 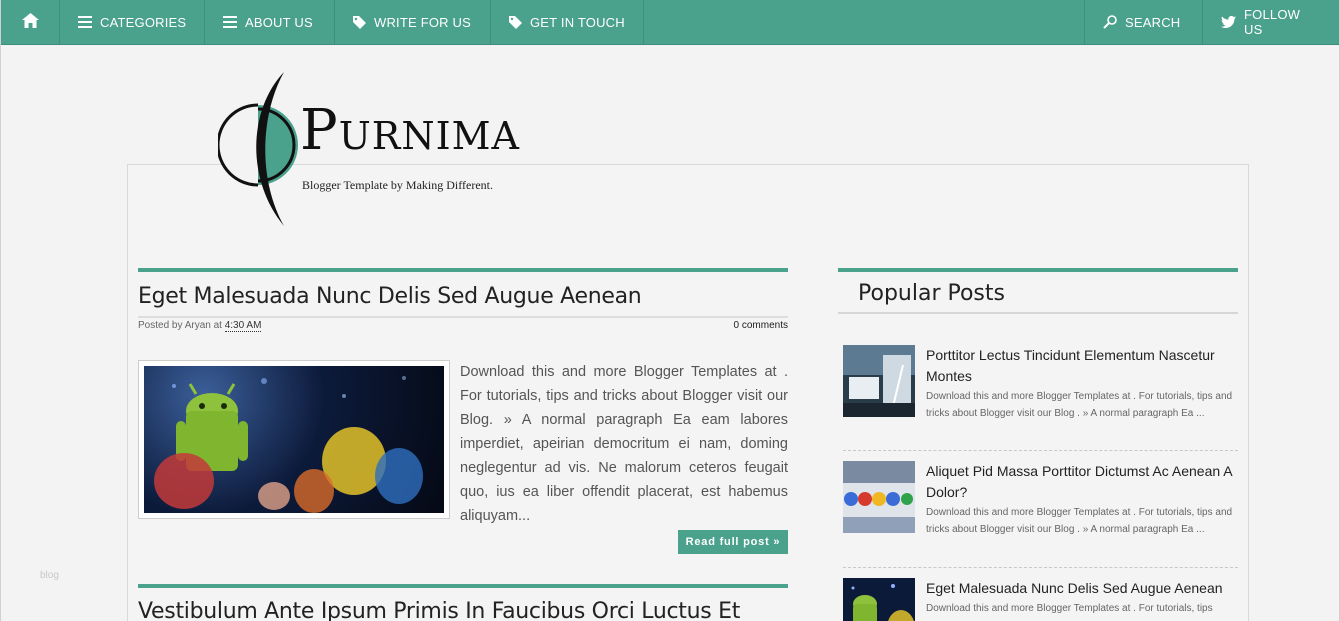 I want to click on home-button, so click(x=30, y=22).